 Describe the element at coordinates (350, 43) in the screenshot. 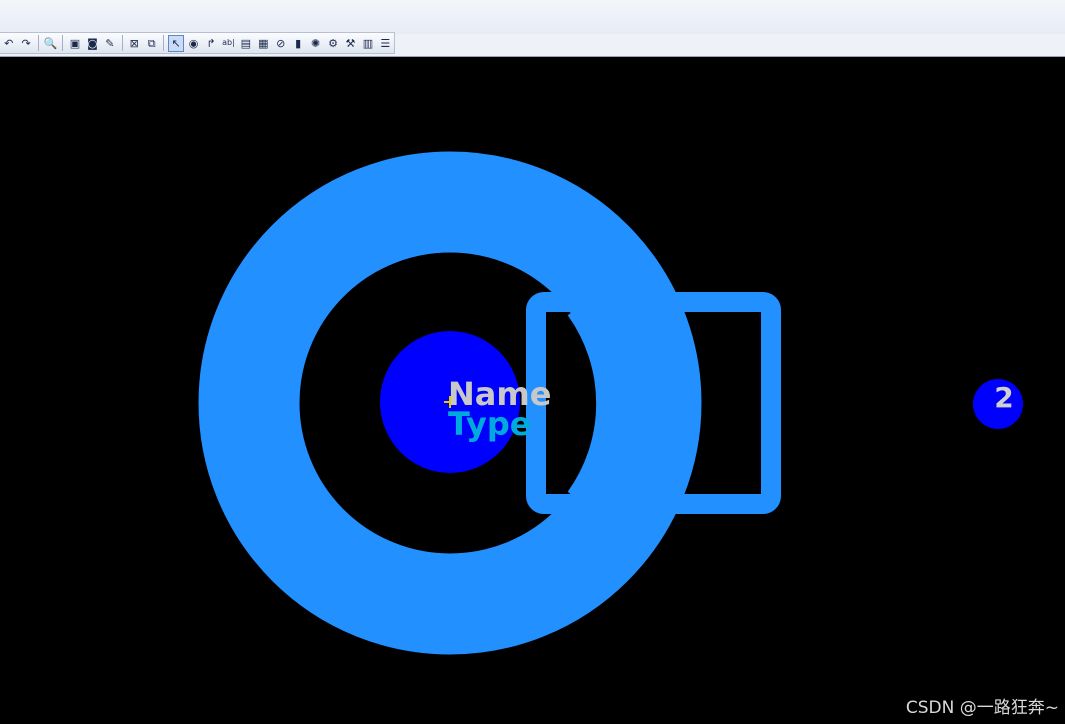

I see `settings-icon: ⚒` at that location.